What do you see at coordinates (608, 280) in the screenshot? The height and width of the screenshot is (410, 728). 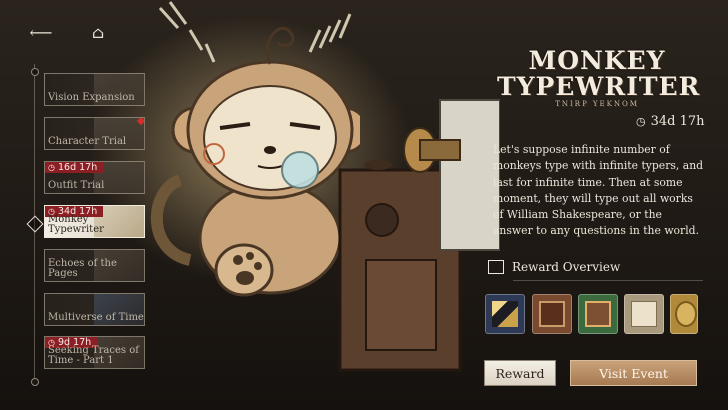 I see `divider` at bounding box center [608, 280].